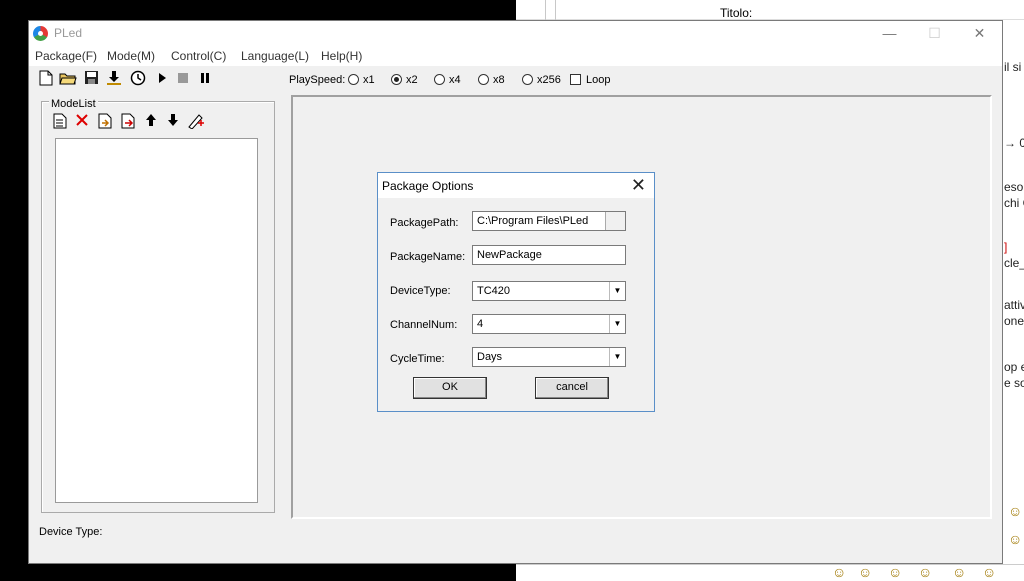  Describe the element at coordinates (483, 79) in the screenshot. I see `speed-x8-radio` at that location.